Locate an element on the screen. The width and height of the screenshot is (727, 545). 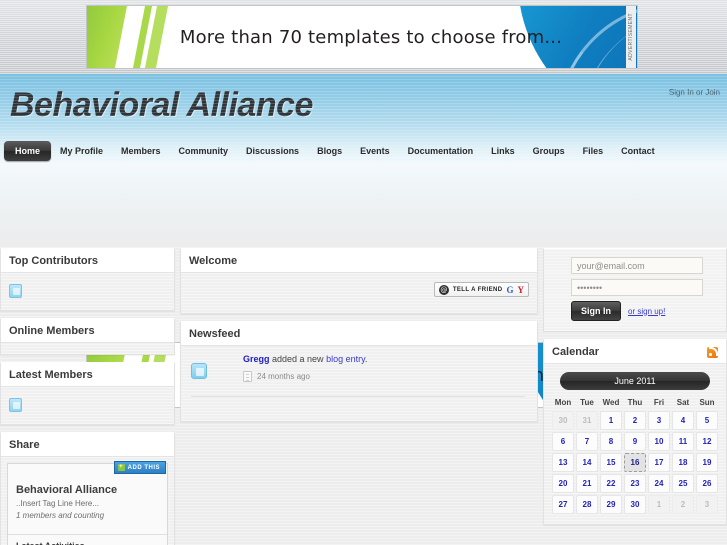
weekday-wed: Wed is located at coordinates (611, 402).